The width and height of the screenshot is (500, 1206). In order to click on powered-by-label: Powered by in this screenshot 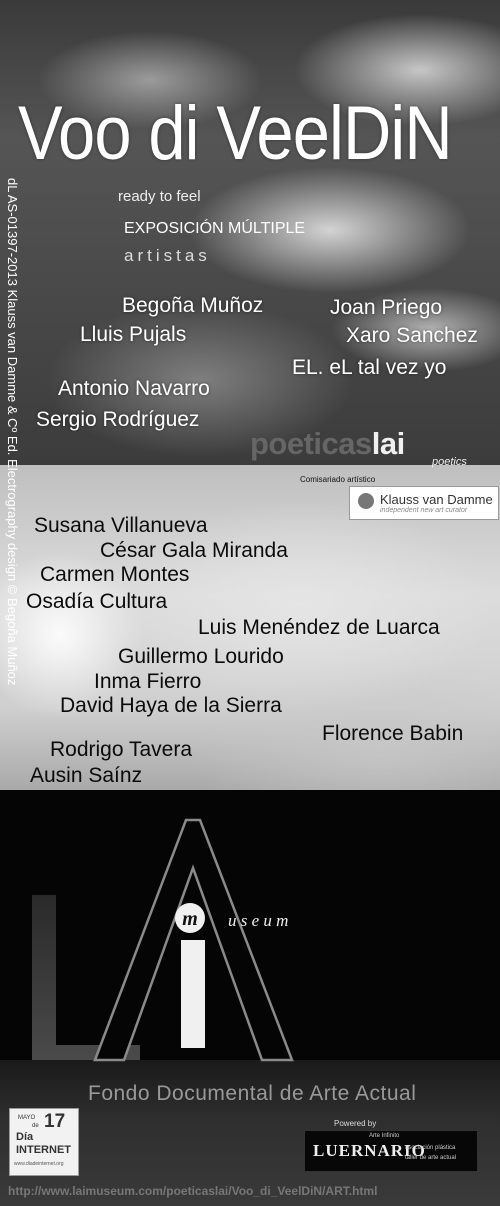, I will do `click(355, 1123)`.